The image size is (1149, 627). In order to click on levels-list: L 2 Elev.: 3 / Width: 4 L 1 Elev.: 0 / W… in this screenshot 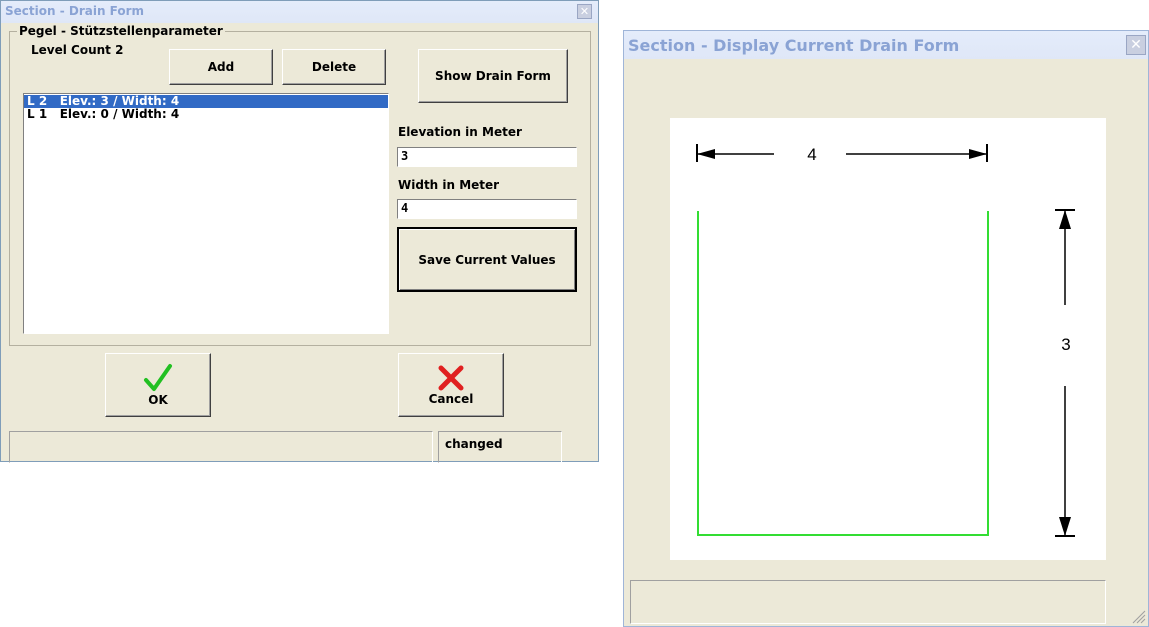, I will do `click(206, 213)`.